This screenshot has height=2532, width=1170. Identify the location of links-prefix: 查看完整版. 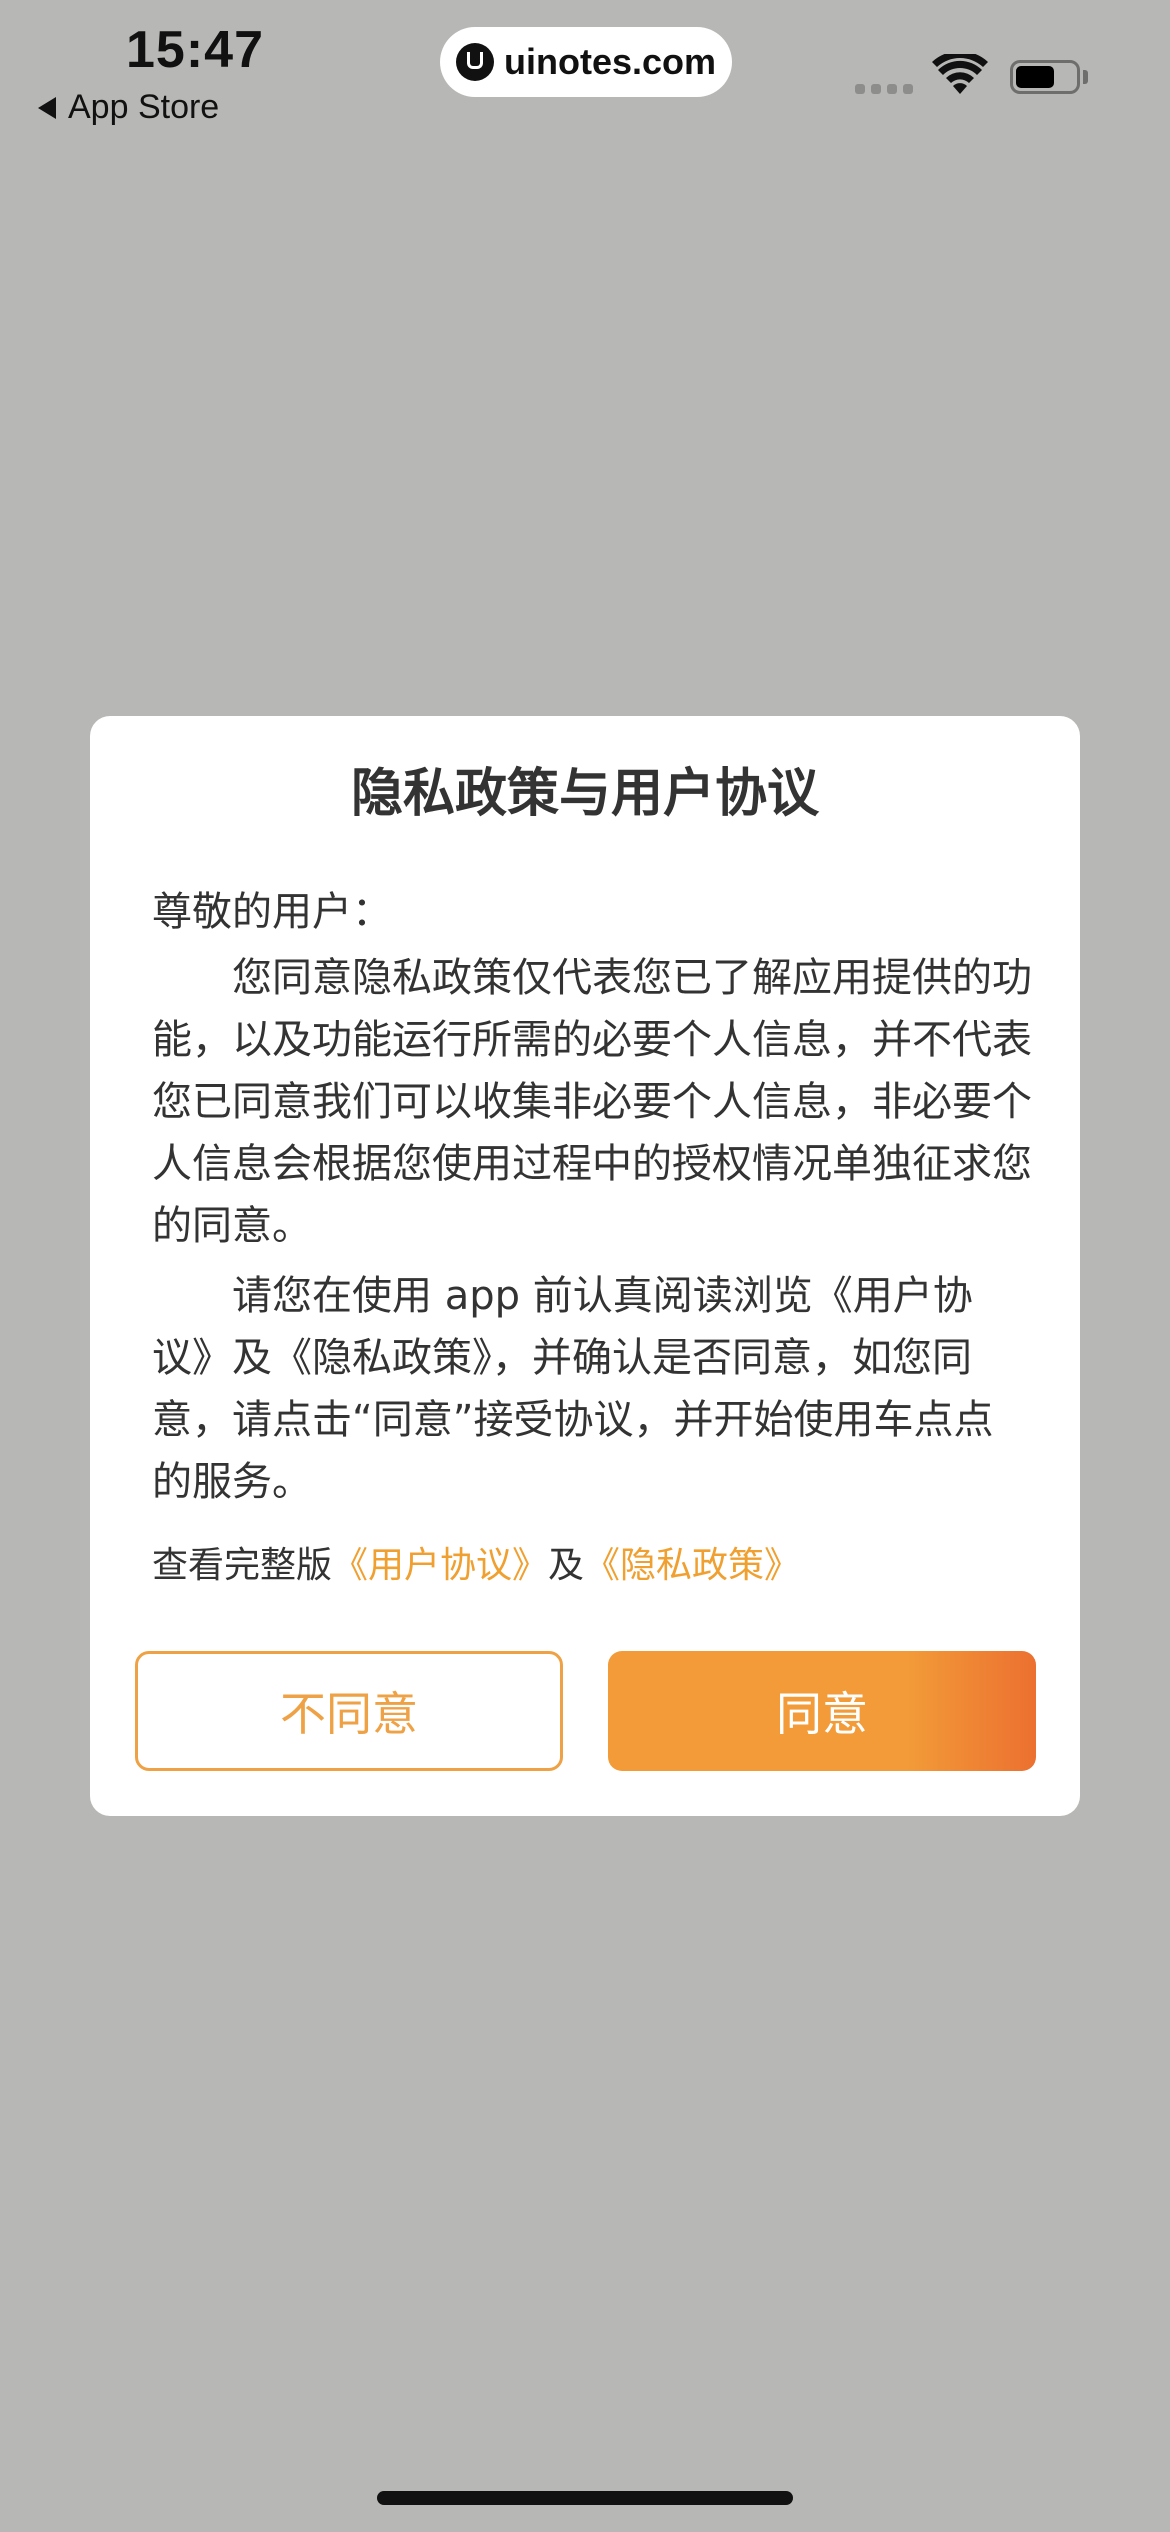
(242, 1565).